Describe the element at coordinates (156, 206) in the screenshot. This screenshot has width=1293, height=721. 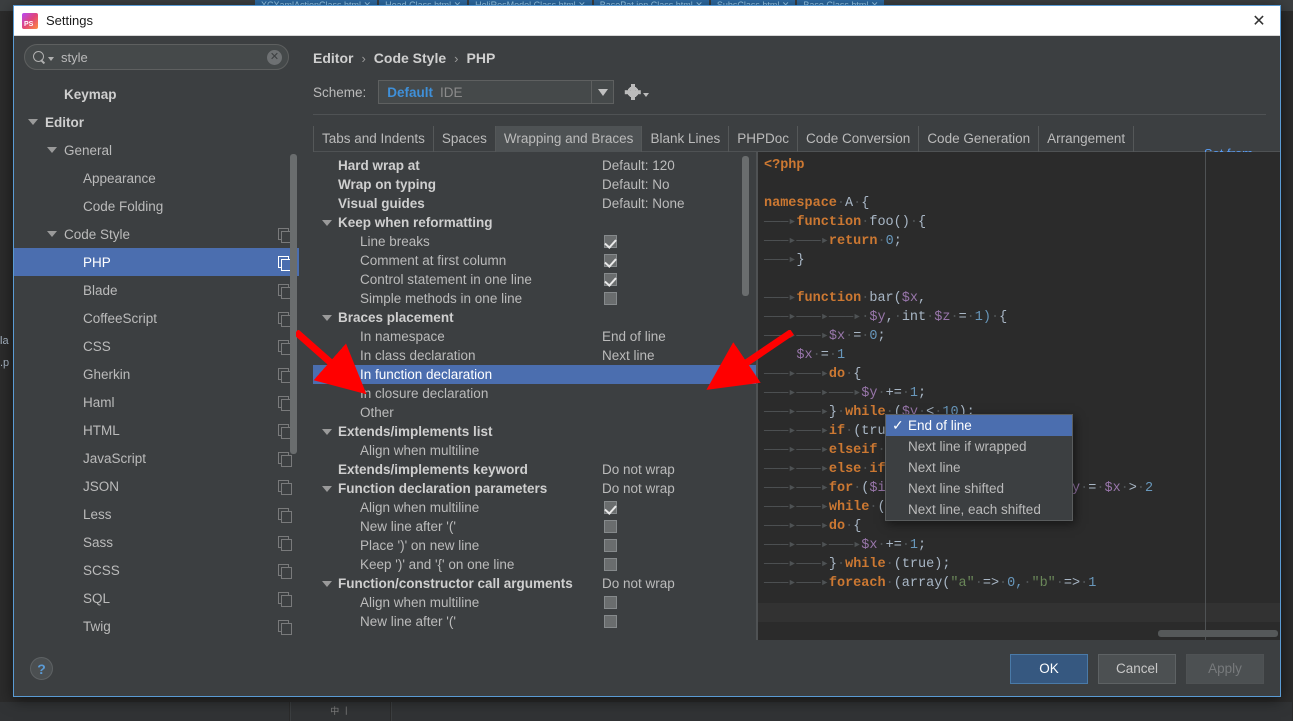
I see `sidebar-item-code-folding: Code Folding` at that location.